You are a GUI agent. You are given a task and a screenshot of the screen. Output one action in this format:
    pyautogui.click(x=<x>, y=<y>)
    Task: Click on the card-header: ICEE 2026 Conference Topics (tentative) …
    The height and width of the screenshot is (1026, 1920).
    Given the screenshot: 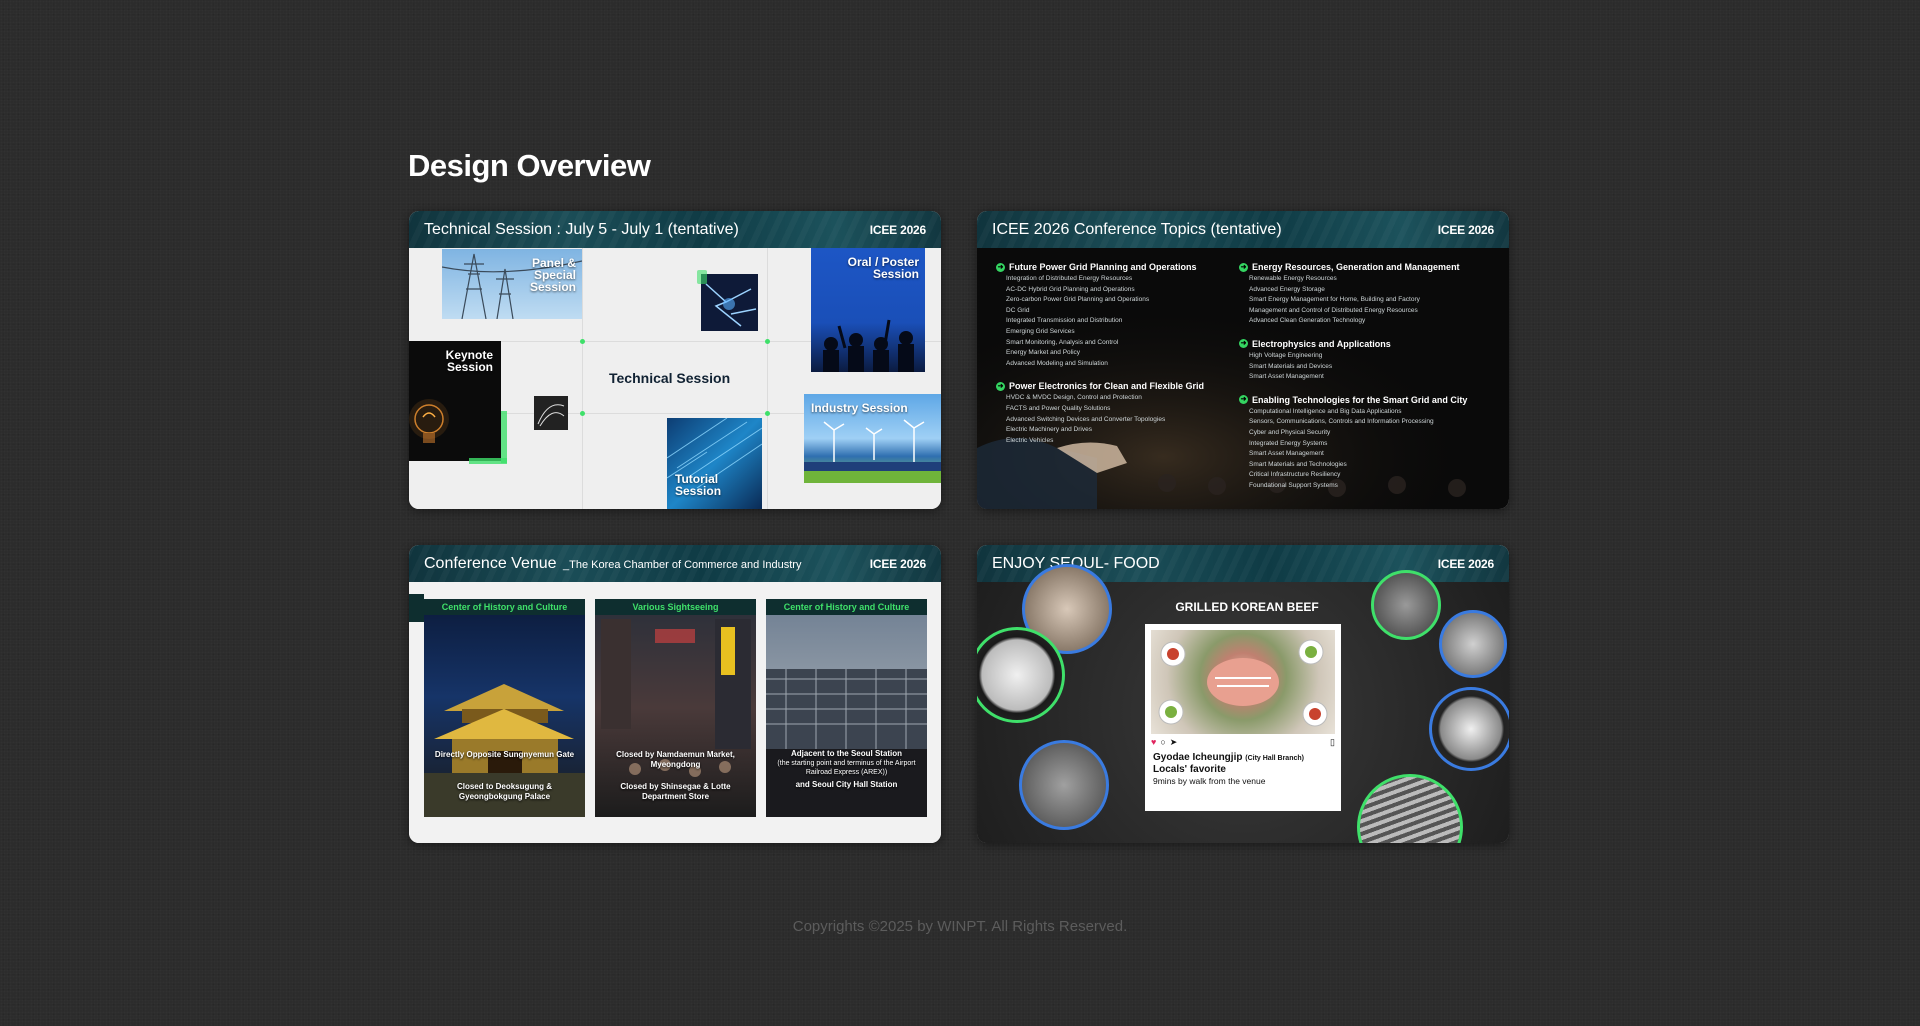 What is the action you would take?
    pyautogui.click(x=1243, y=229)
    